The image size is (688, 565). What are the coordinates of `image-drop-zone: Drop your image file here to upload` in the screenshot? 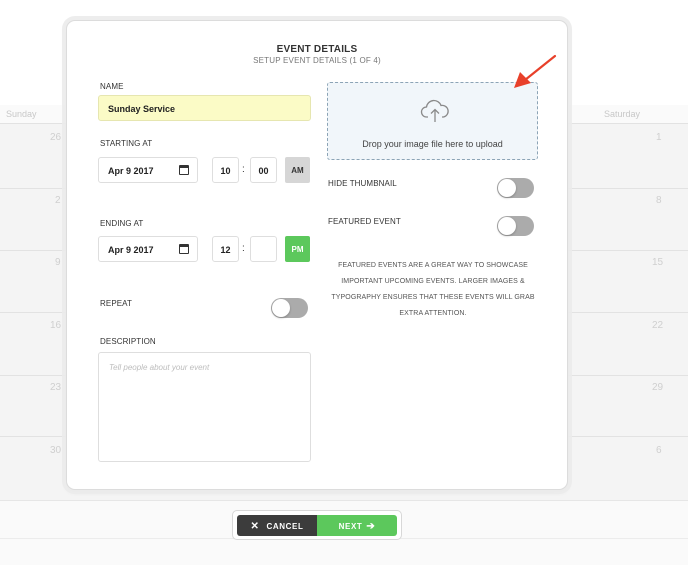 It's located at (432, 121).